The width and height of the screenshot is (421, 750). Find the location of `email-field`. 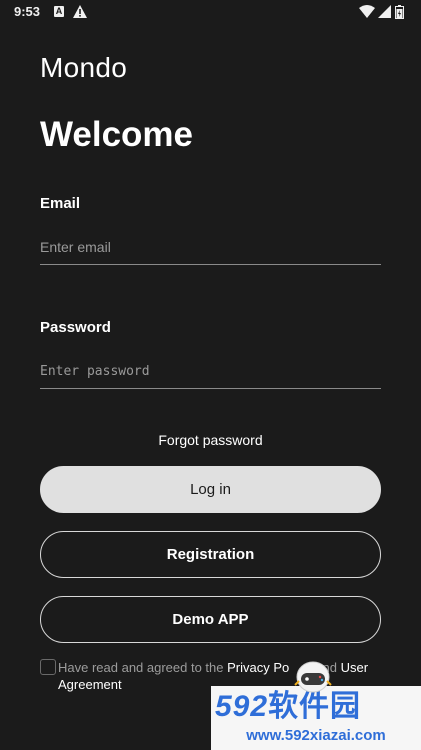

email-field is located at coordinates (210, 247).